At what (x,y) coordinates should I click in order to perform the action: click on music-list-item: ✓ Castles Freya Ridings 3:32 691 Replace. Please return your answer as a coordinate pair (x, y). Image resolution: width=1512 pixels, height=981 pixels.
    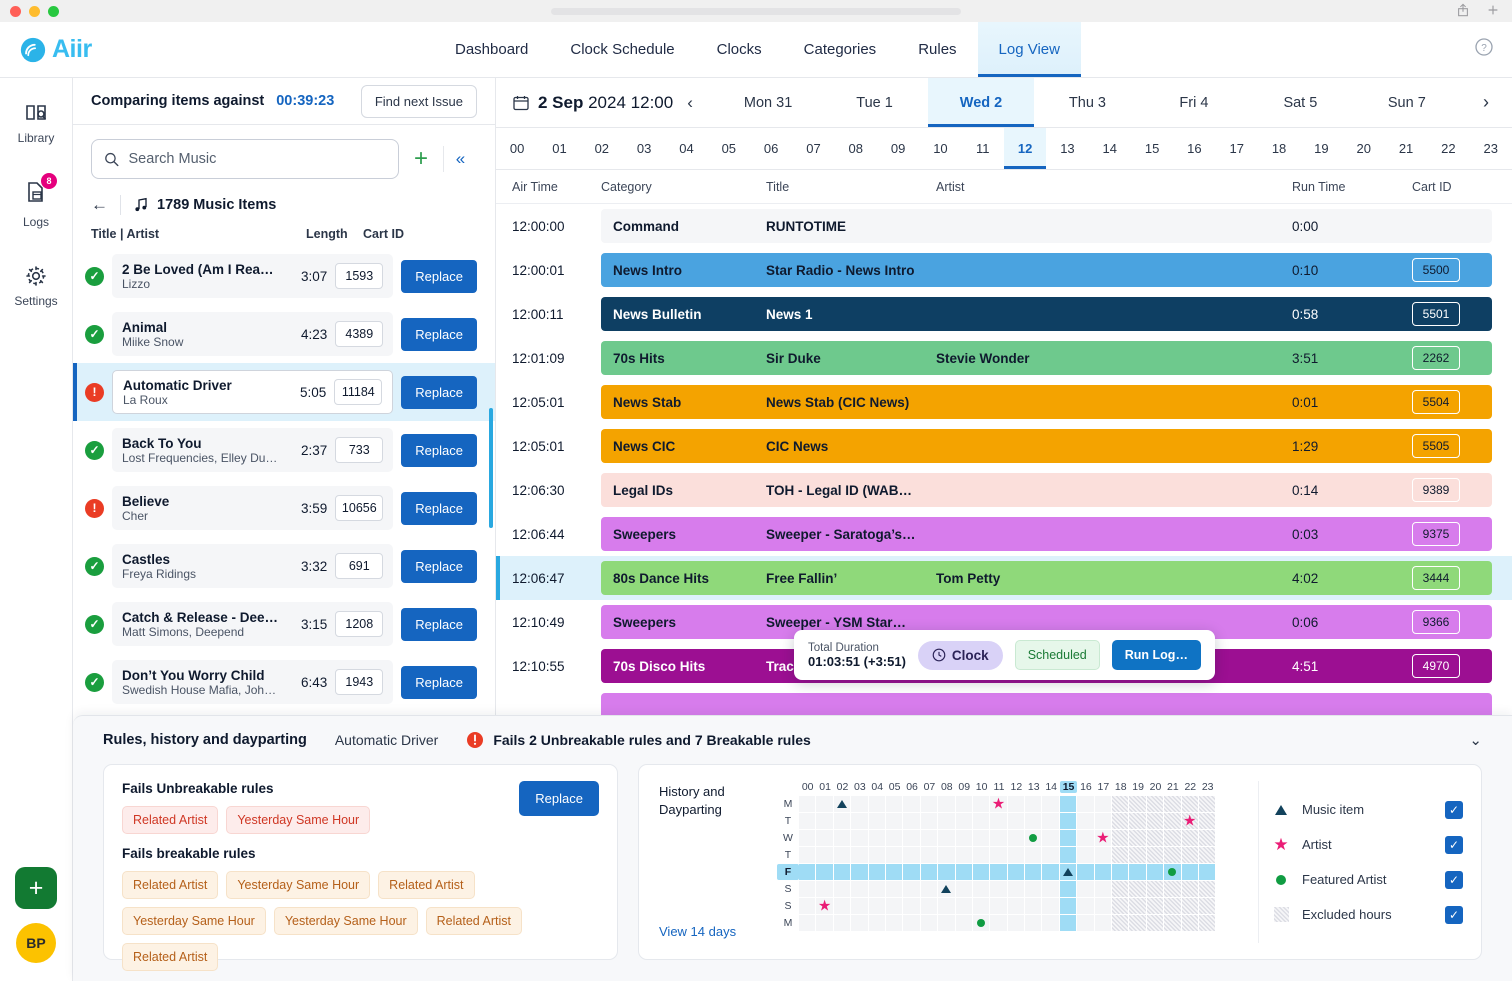
    Looking at the image, I should click on (284, 566).